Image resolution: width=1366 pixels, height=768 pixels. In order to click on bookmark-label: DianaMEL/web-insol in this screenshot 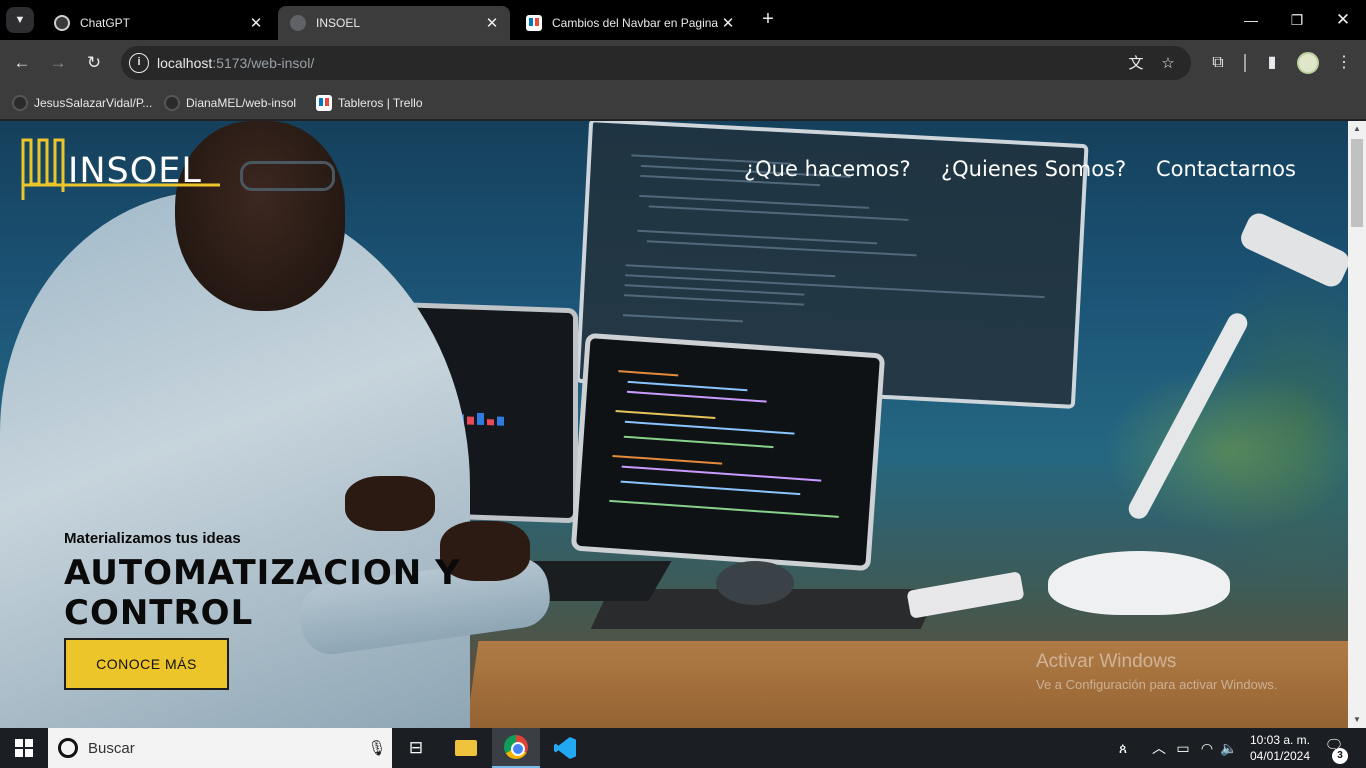, I will do `click(241, 103)`.